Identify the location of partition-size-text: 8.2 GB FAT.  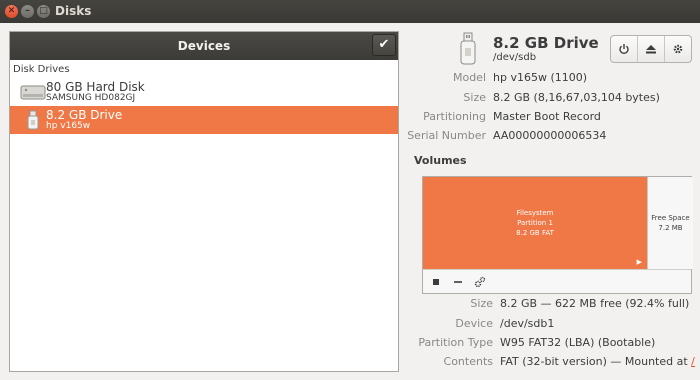
(535, 233).